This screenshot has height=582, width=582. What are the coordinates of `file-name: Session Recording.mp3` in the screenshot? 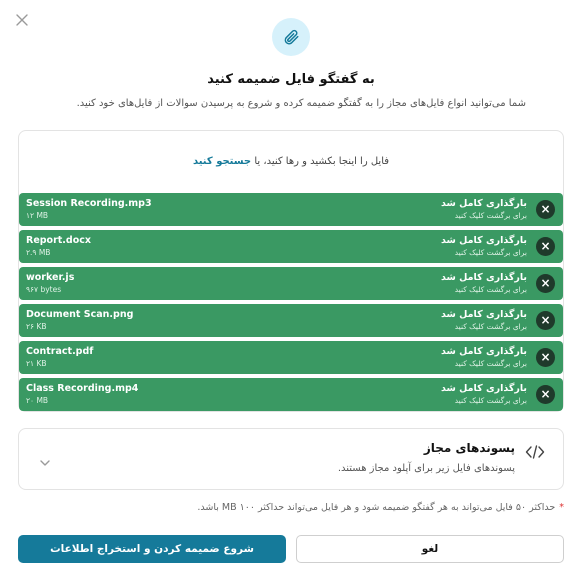 It's located at (89, 203).